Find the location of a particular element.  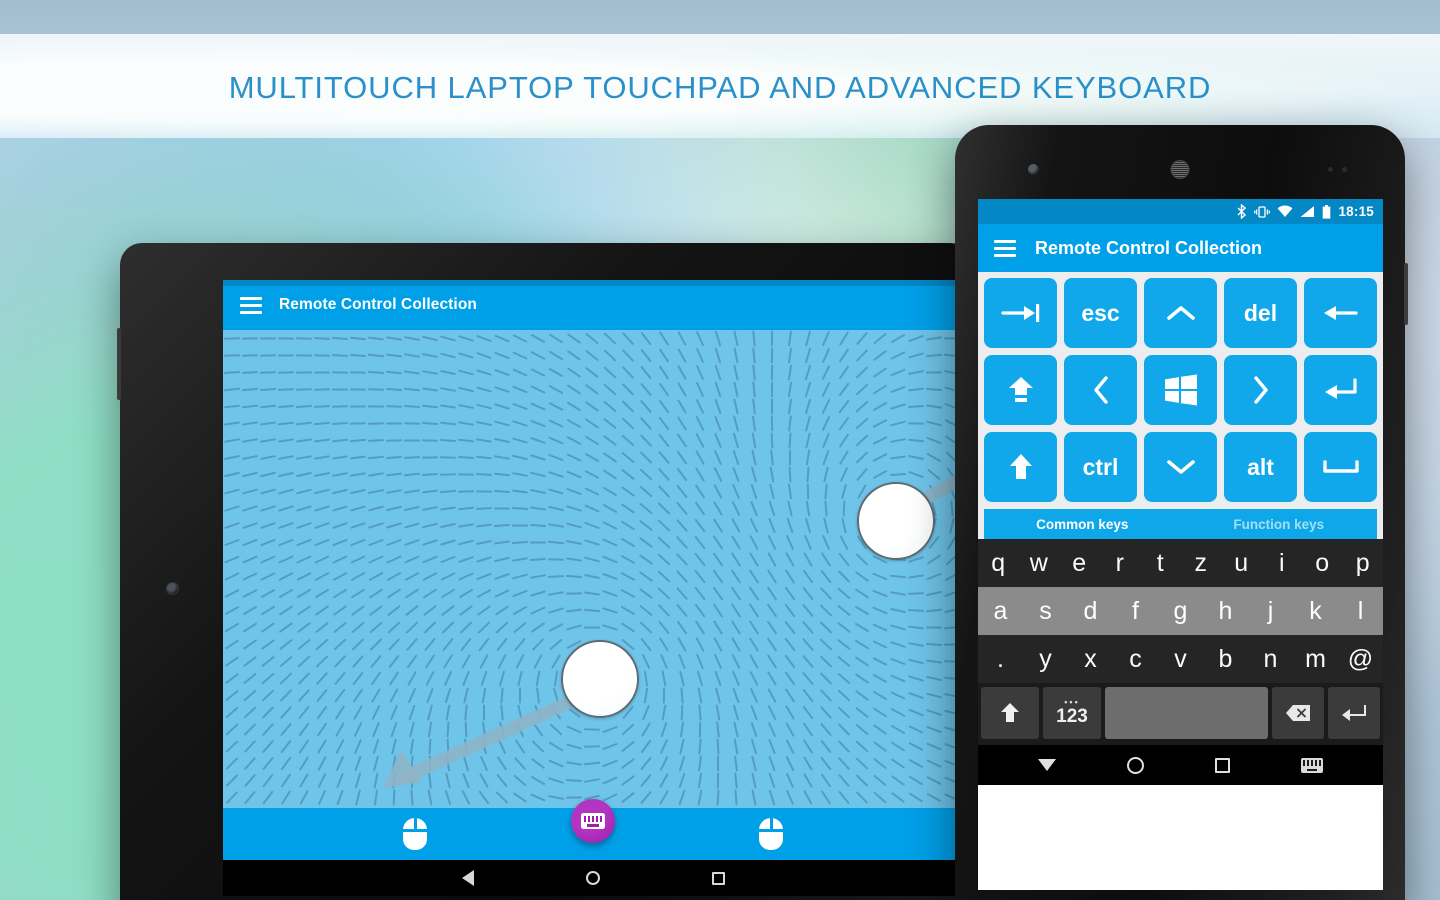

enter-key is located at coordinates (1340, 390).